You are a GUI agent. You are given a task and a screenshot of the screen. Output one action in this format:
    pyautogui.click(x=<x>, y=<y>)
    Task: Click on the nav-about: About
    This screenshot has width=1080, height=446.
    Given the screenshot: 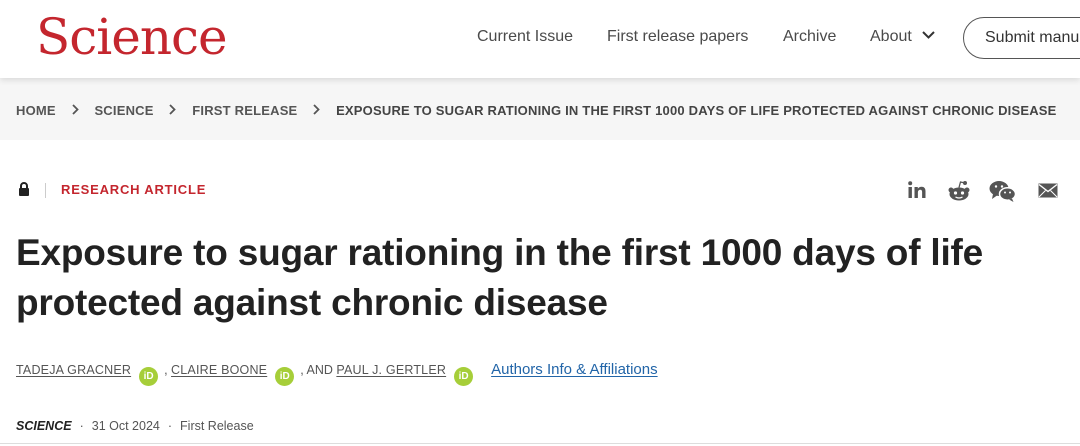 What is the action you would take?
    pyautogui.click(x=902, y=37)
    